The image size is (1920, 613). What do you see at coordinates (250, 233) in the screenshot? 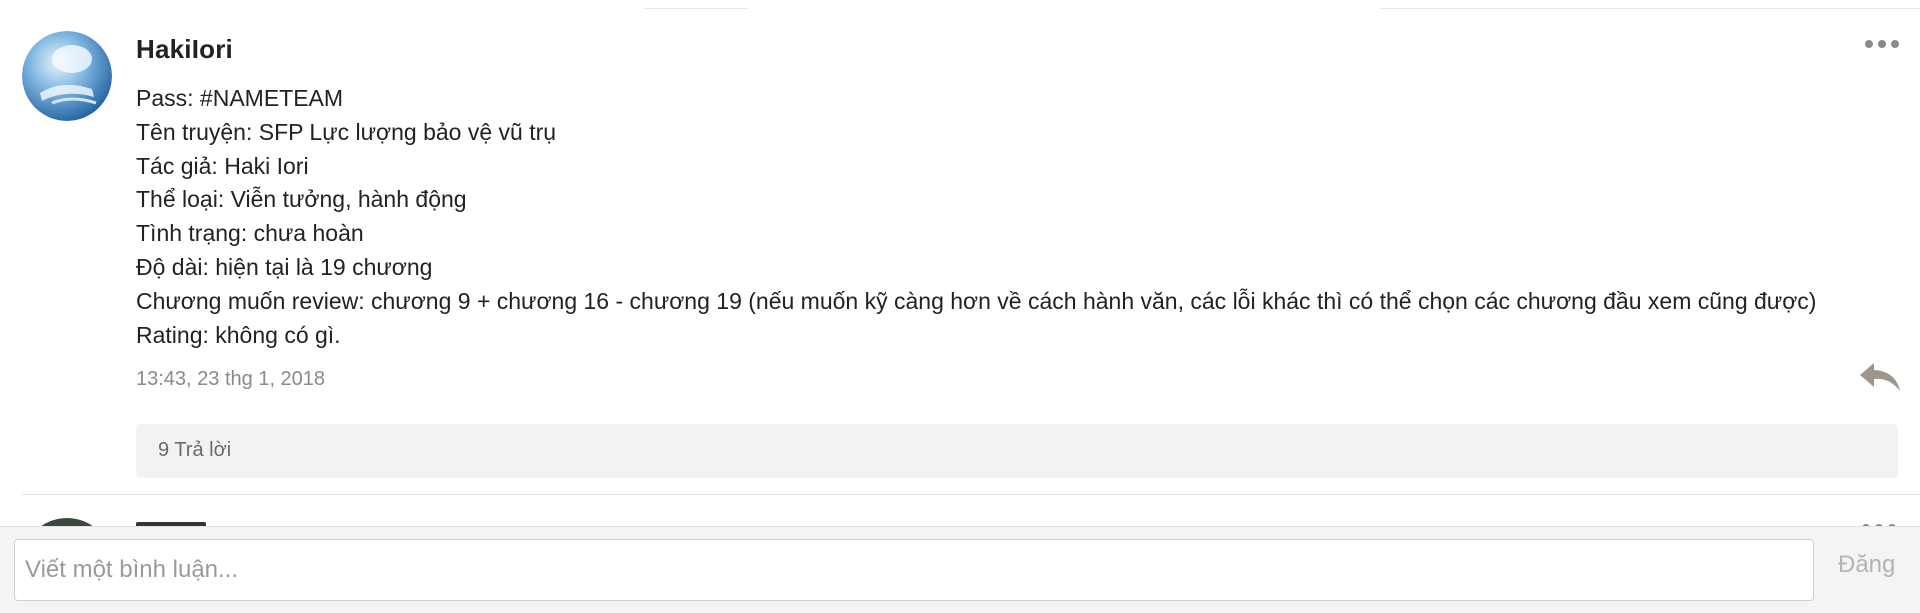
I see `comment-line: Tình trạng: chưa hoàn` at bounding box center [250, 233].